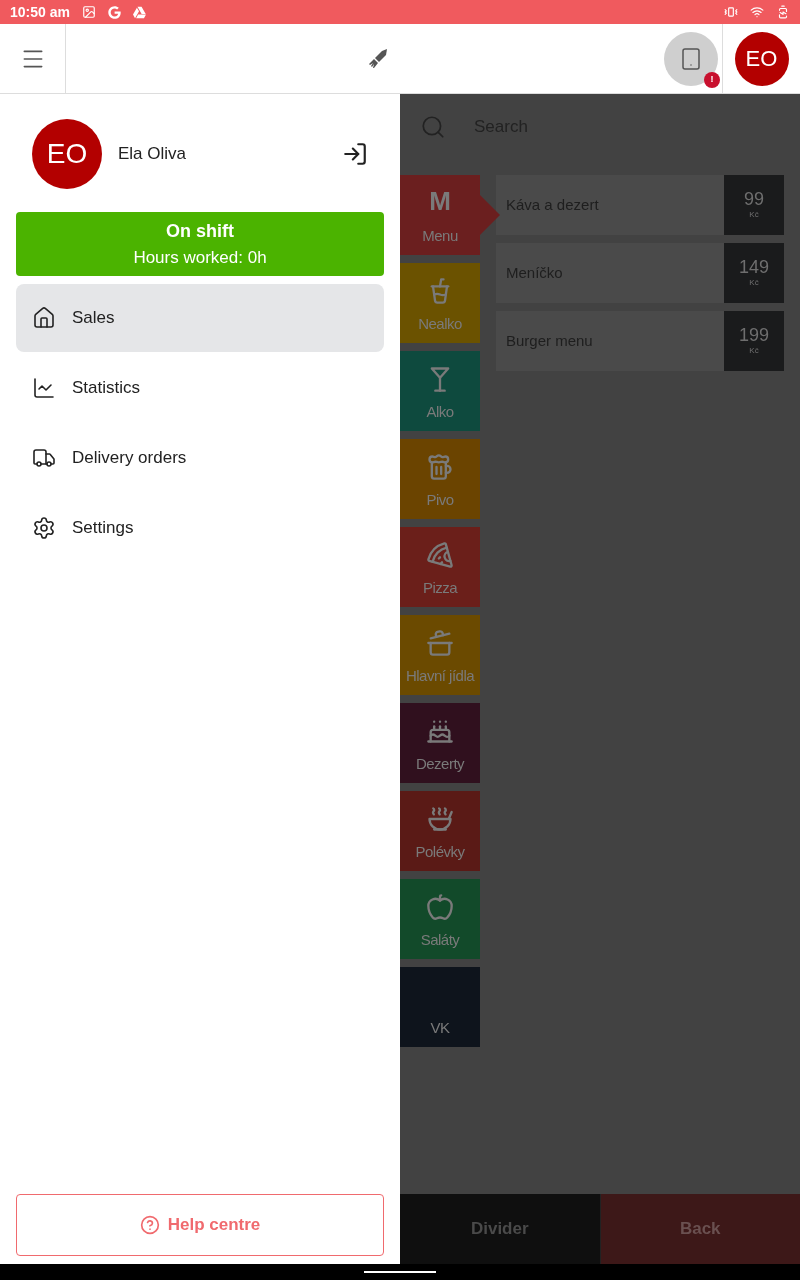 The width and height of the screenshot is (800, 1280). What do you see at coordinates (440, 906) in the screenshot?
I see `apple-icon` at bounding box center [440, 906].